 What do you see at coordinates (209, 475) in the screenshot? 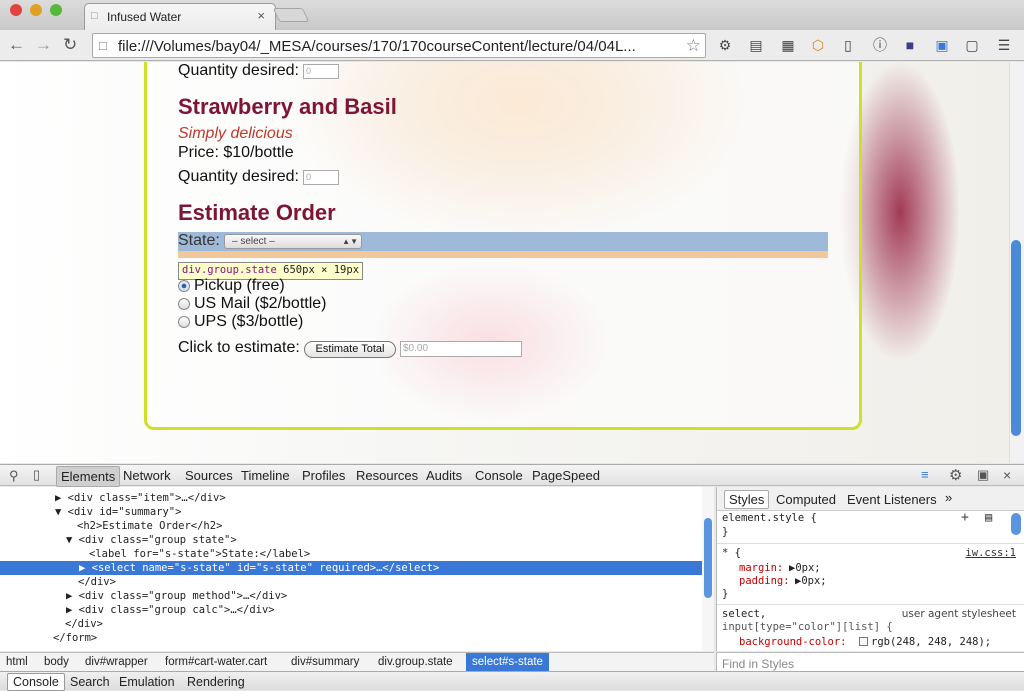
I see `tab-sources: Sources` at bounding box center [209, 475].